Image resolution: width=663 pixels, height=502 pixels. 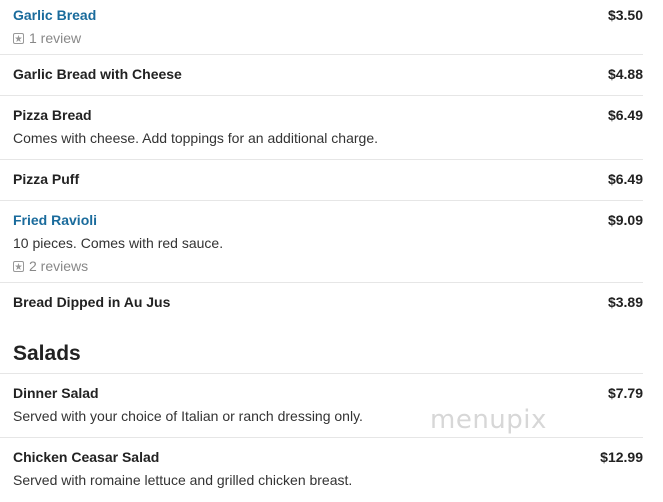 What do you see at coordinates (55, 220) in the screenshot?
I see `item-name-link: Fried Ravioli` at bounding box center [55, 220].